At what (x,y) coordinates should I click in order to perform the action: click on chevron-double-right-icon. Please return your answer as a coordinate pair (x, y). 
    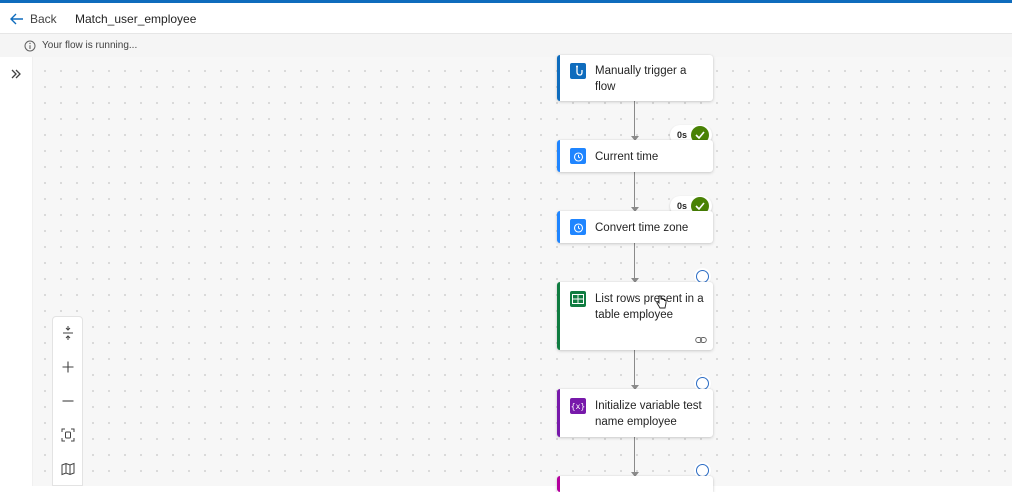
    Looking at the image, I should click on (16, 74).